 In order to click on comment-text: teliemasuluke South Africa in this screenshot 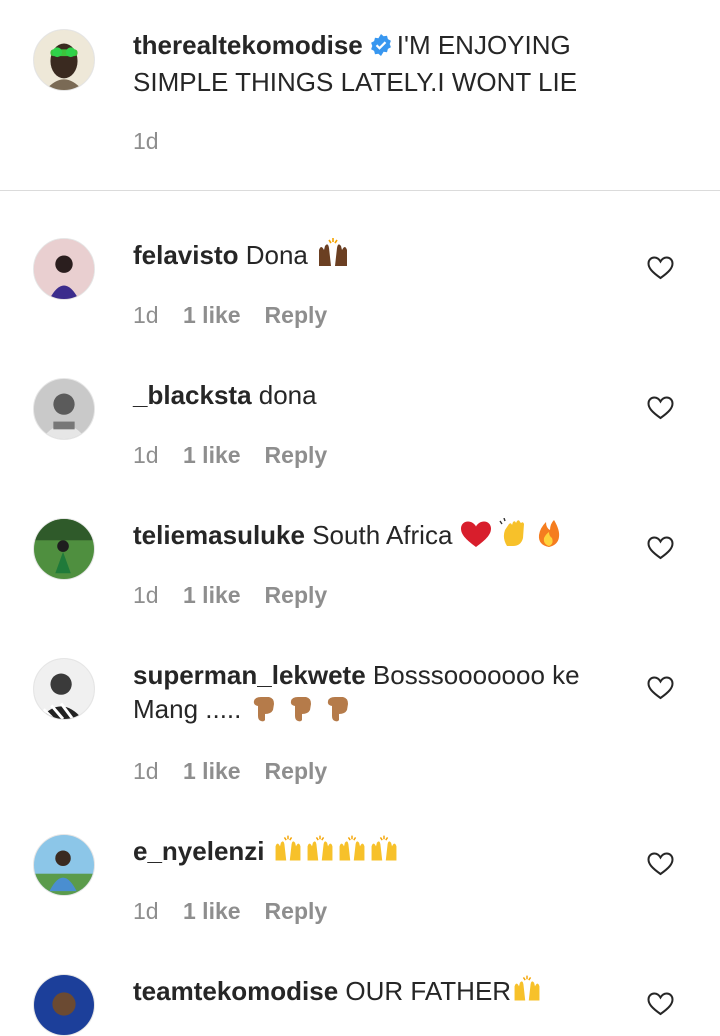, I will do `click(347, 536)`.